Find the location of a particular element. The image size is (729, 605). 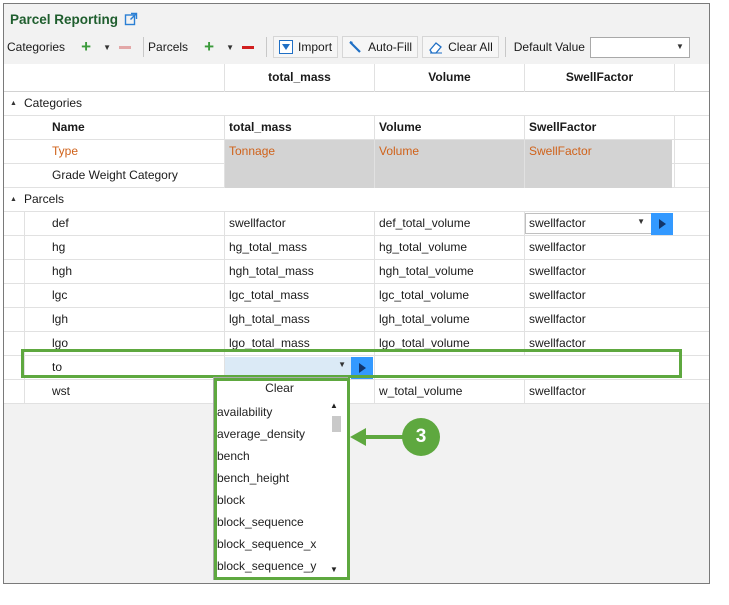

parcel-total-mass-cell: lgc_total_mass is located at coordinates (299, 296).